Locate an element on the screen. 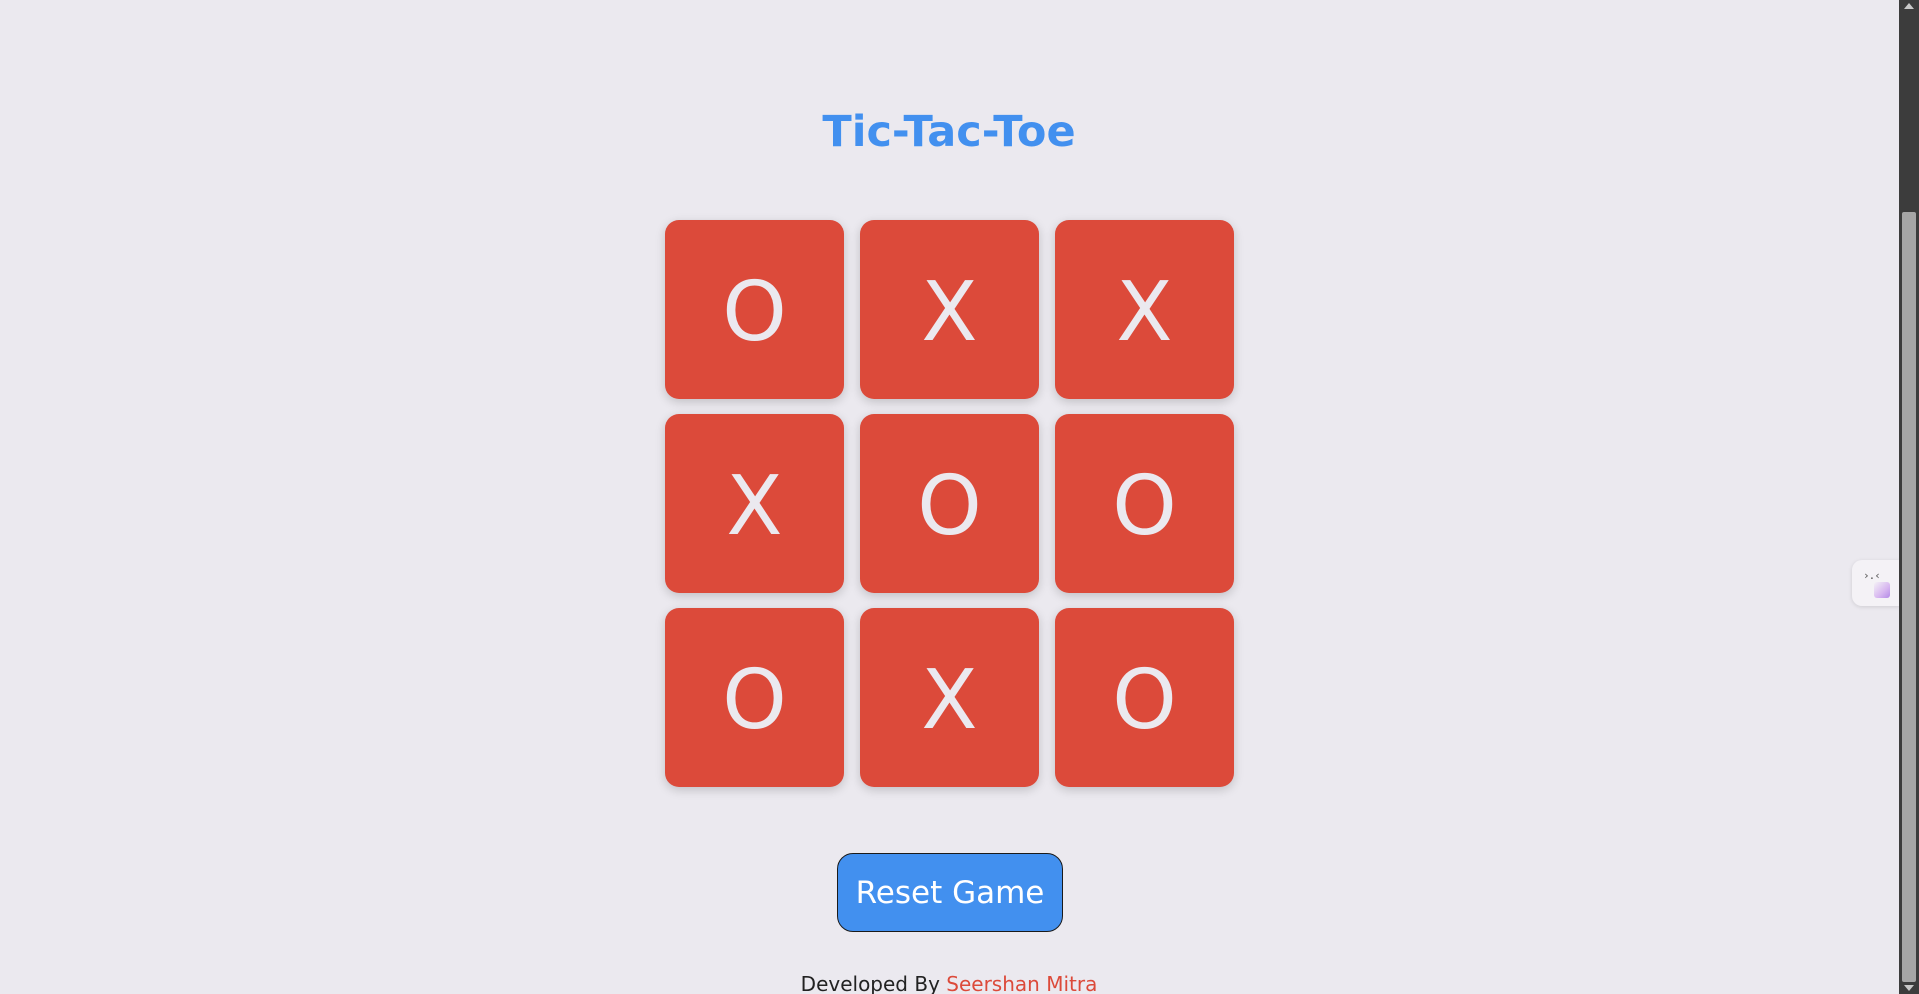 This screenshot has width=1919, height=994. board-cell-7: O is located at coordinates (754, 697).